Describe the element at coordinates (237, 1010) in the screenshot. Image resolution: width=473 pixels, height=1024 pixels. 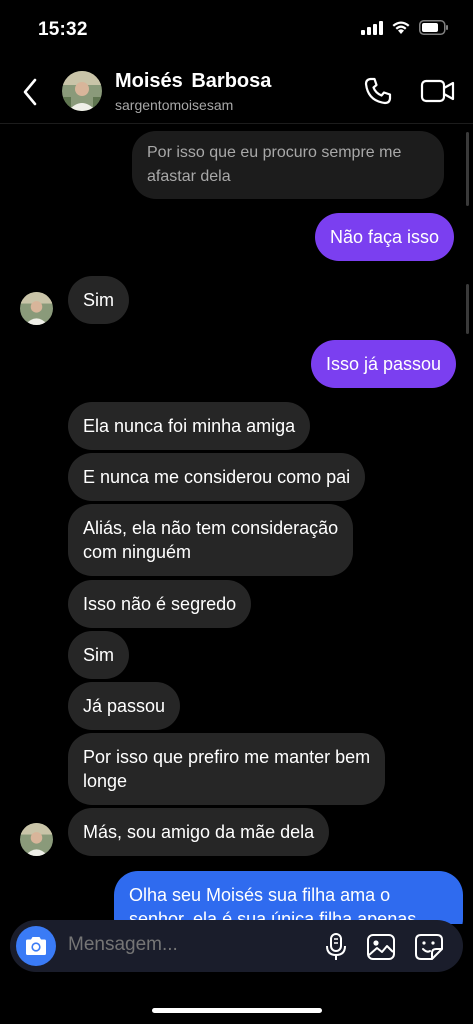
I see `home-indicator` at that location.